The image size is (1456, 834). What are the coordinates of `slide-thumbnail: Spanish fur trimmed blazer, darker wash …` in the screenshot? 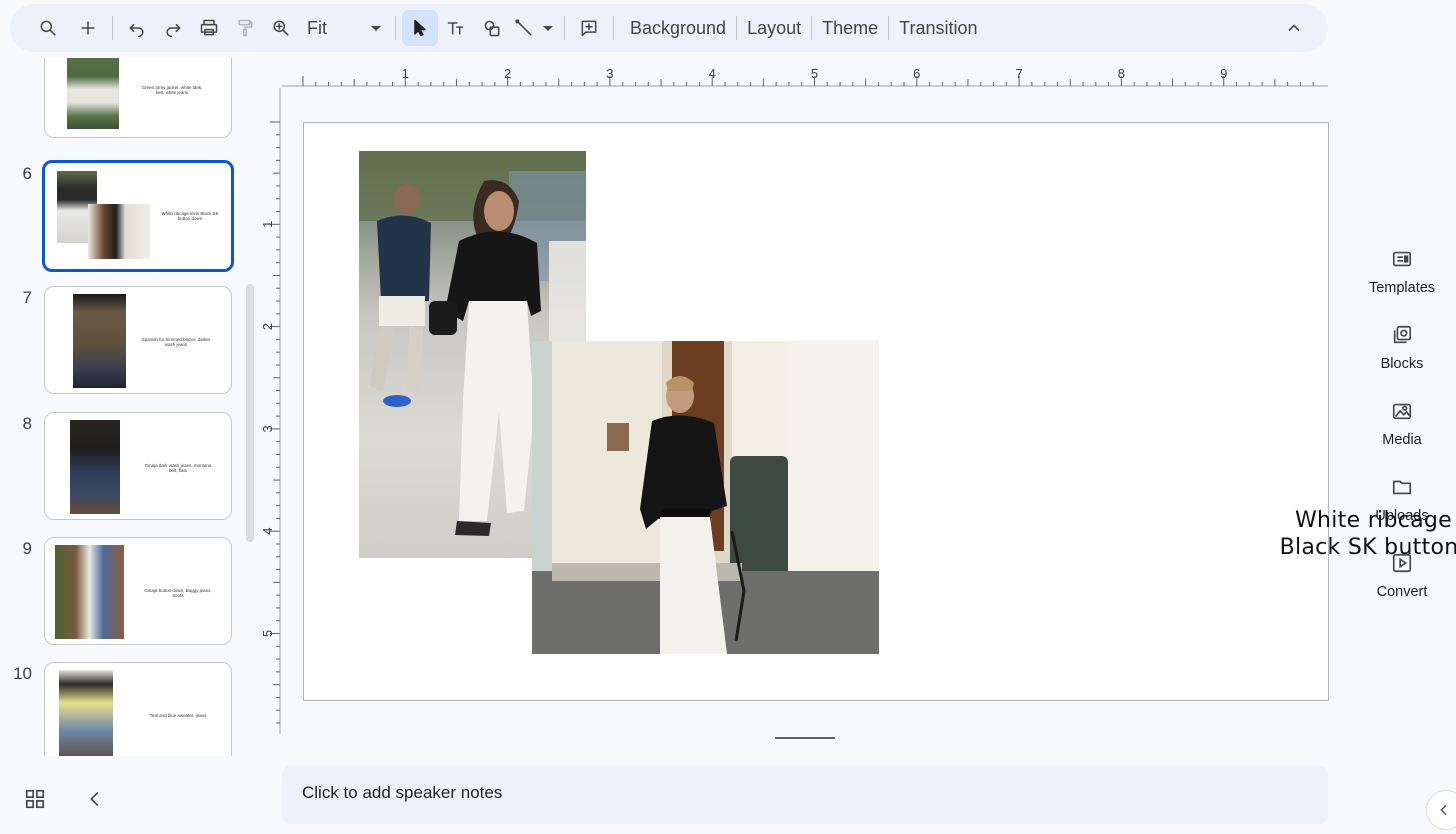 It's located at (138, 340).